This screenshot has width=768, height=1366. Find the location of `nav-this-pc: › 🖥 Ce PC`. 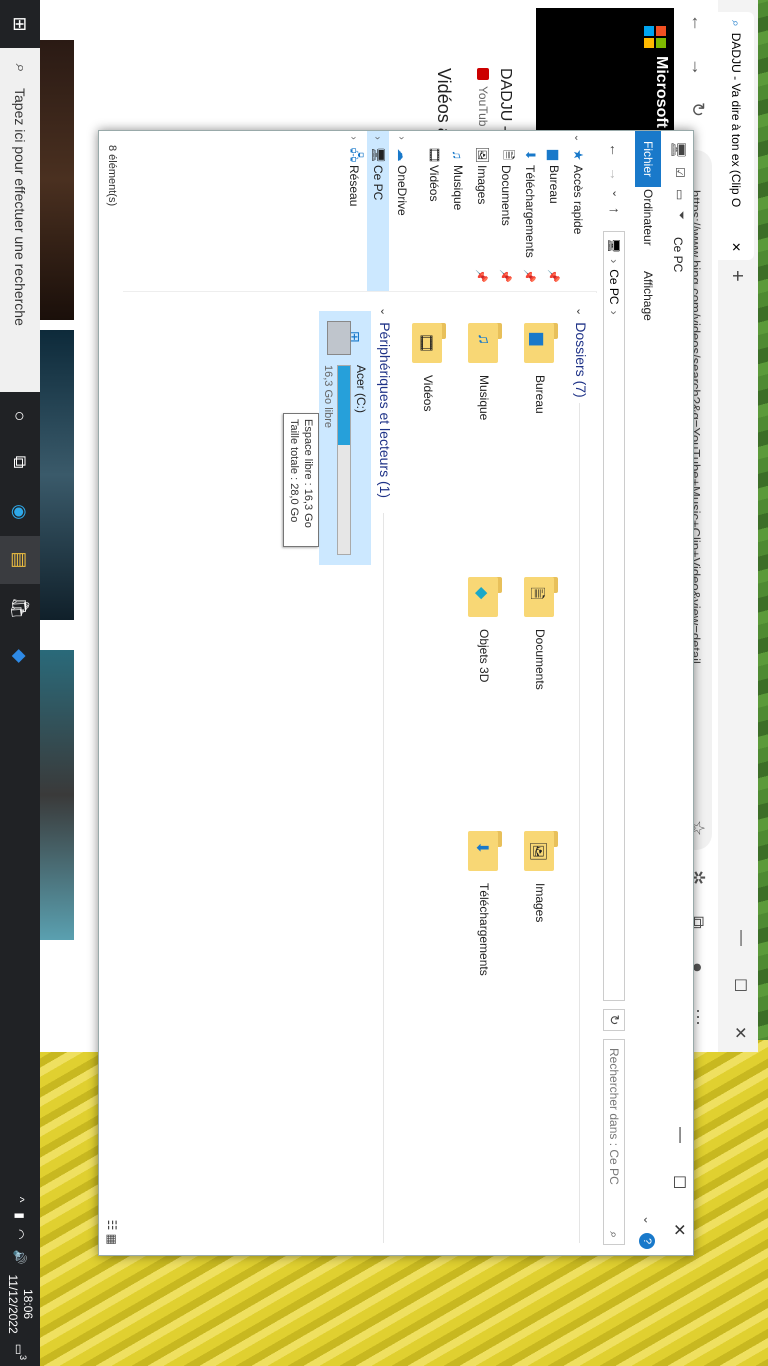

nav-this-pc: › 🖥 Ce PC is located at coordinates (378, 211).